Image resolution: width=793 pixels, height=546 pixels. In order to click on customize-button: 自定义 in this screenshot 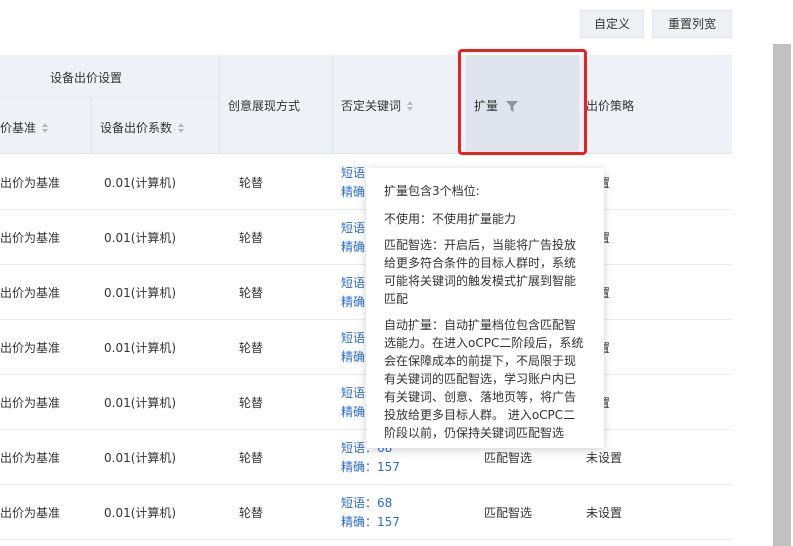, I will do `click(612, 24)`.